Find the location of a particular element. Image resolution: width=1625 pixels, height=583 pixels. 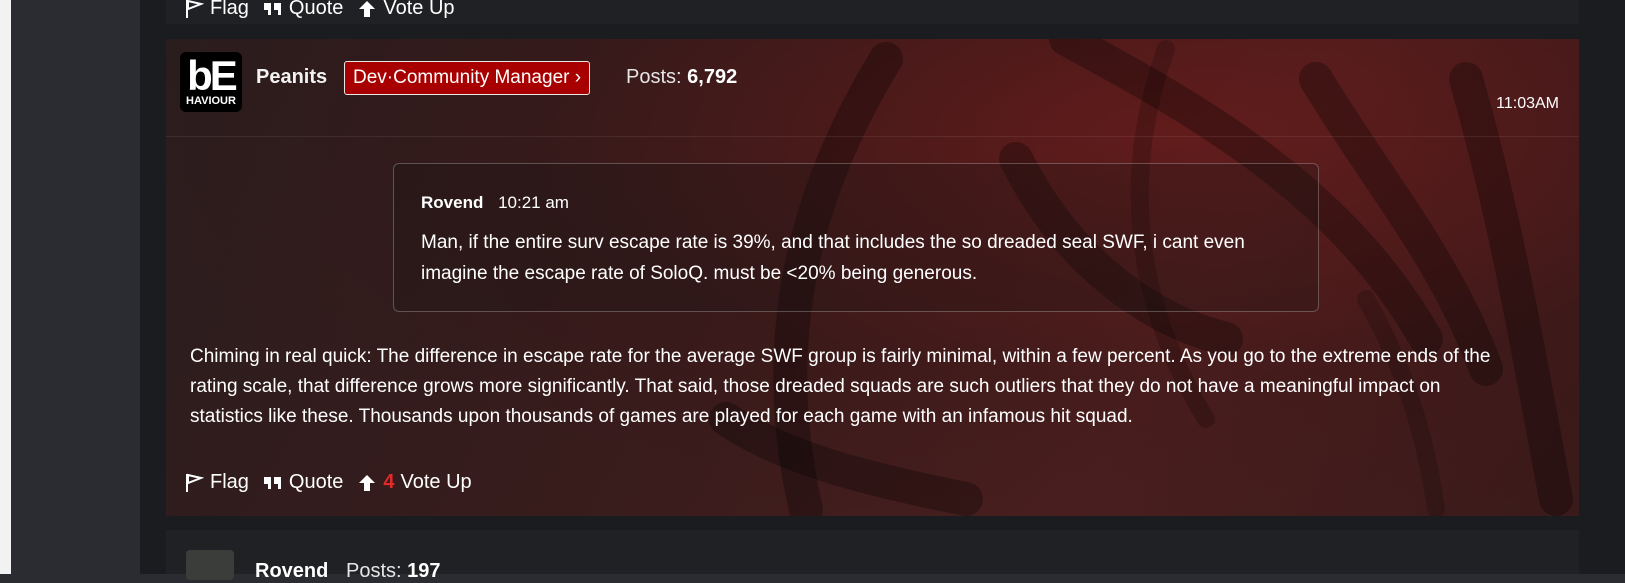

quote-time: 10:21 am is located at coordinates (533, 202).